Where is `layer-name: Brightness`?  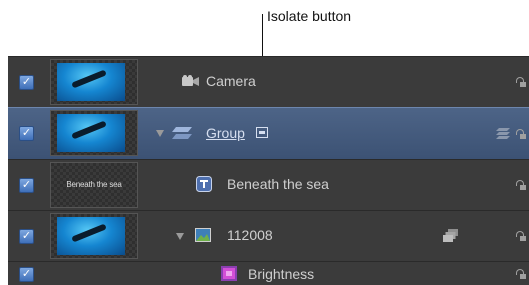 layer-name: Brightness is located at coordinates (281, 274).